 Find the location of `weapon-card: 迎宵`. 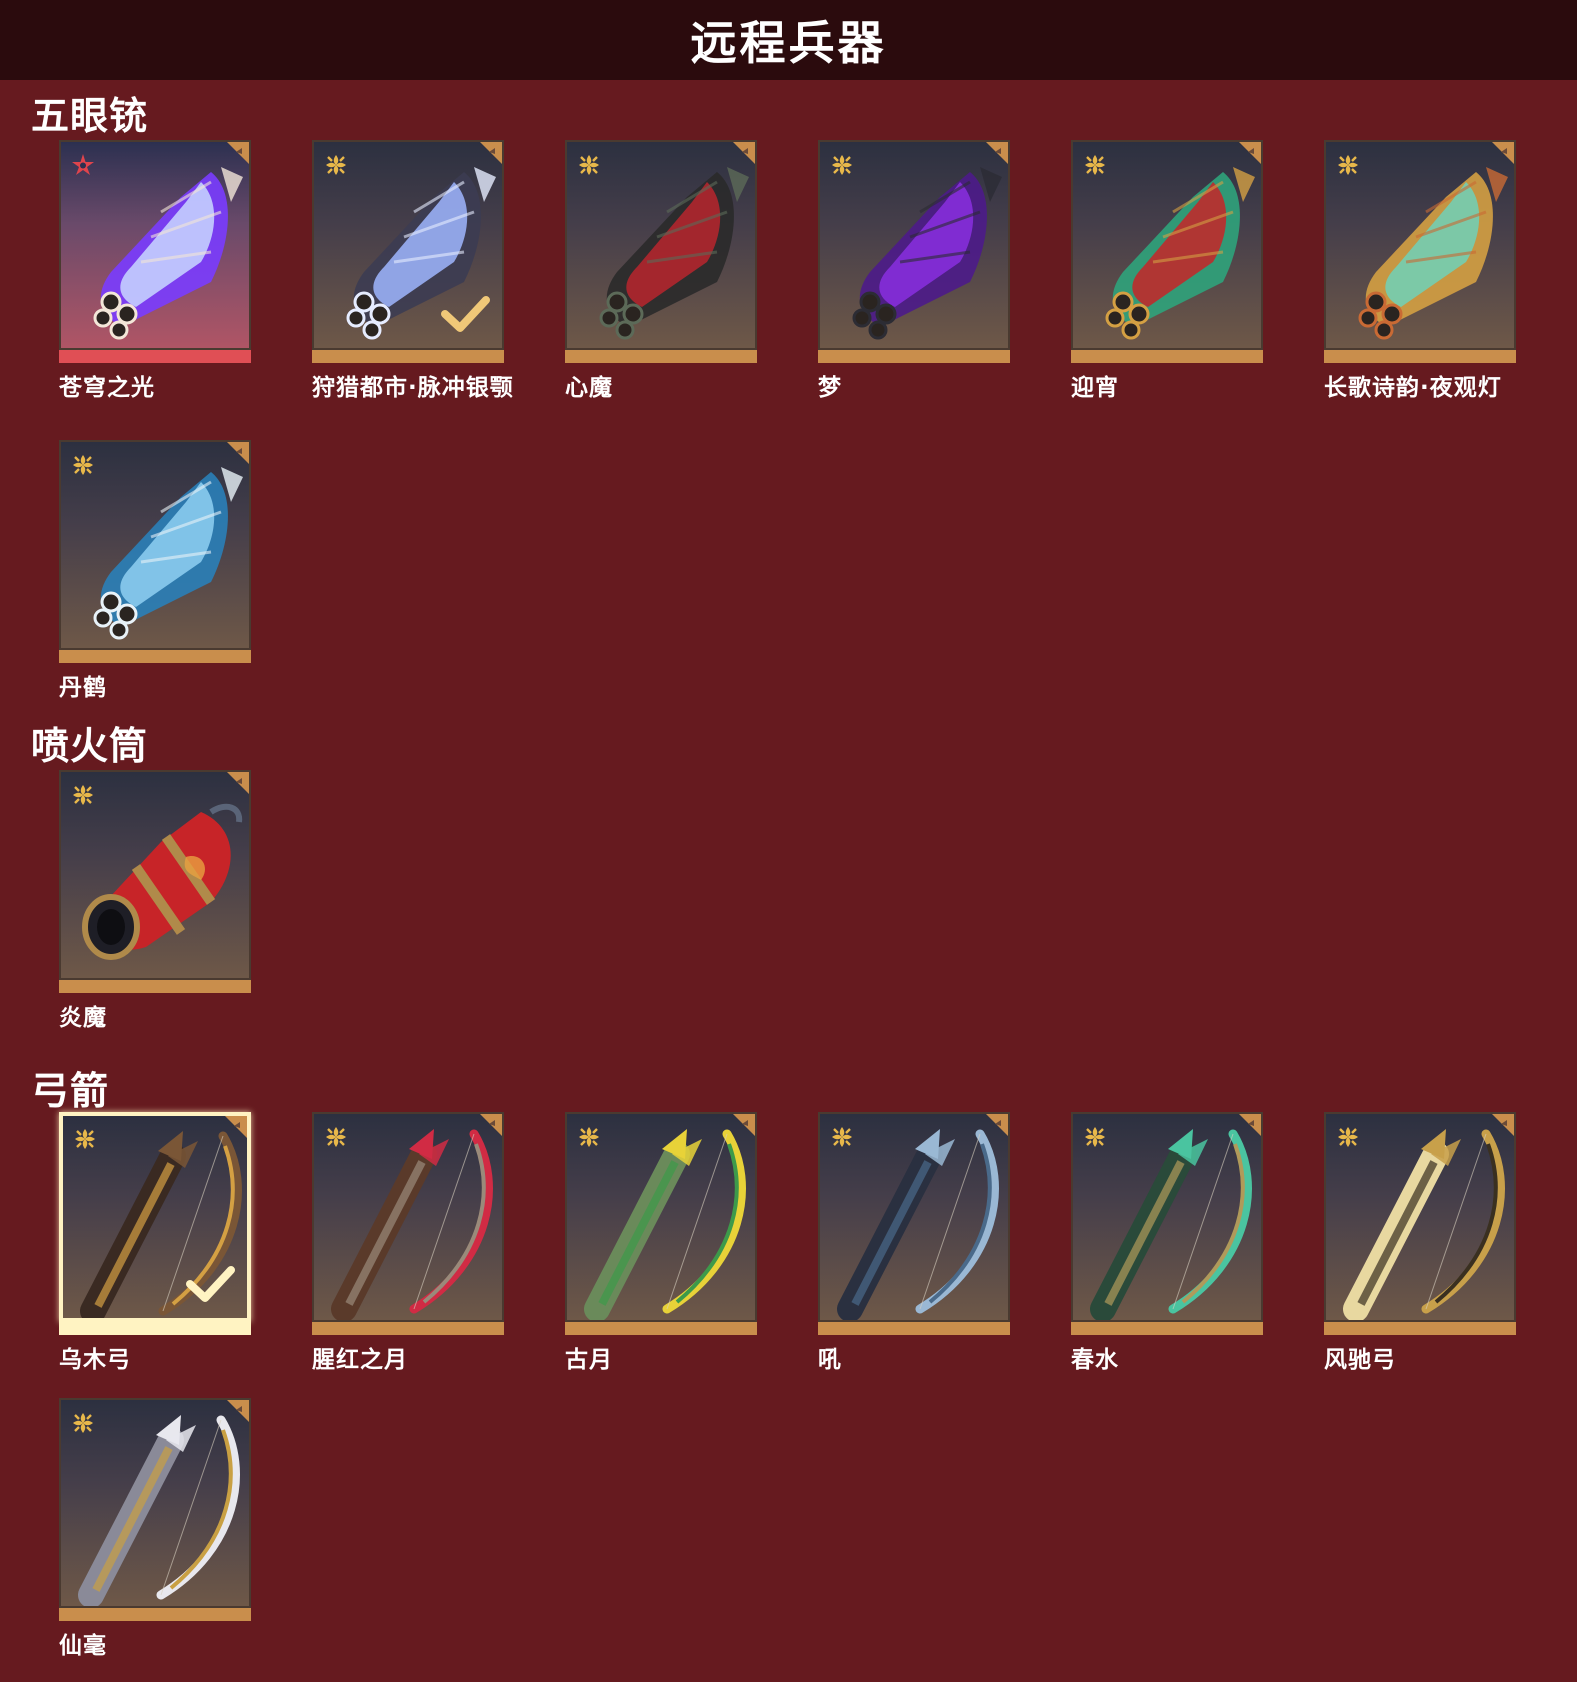

weapon-card: 迎宵 is located at coordinates (1167, 270).